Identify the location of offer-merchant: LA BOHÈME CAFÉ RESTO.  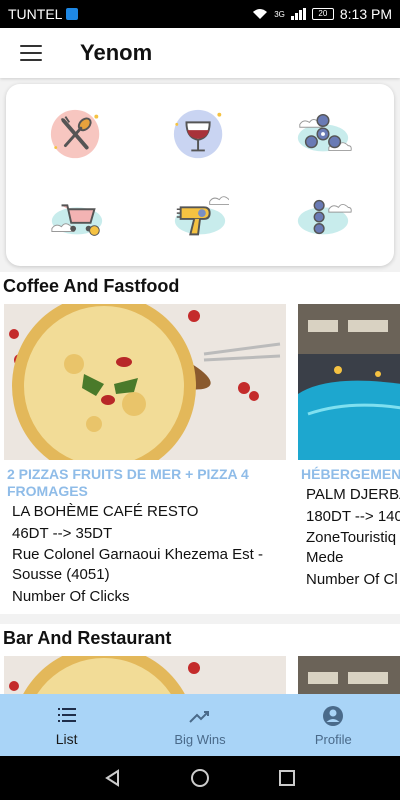
(105, 511).